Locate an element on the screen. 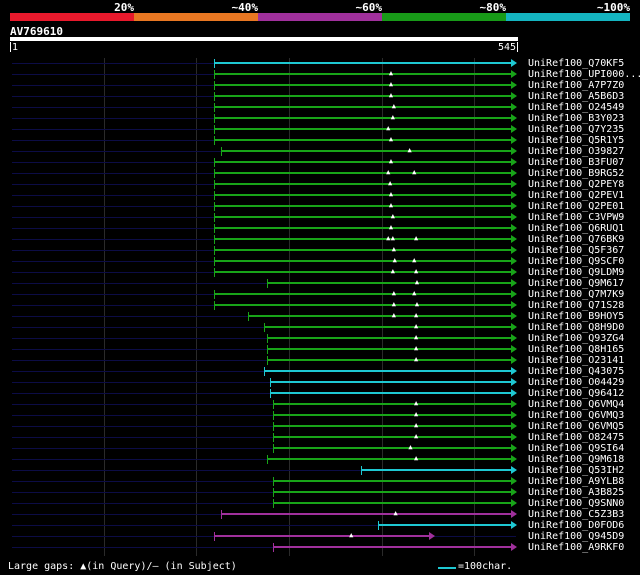 This screenshot has height=575, width=640. hit-label-link: UniRef100_D0FOD6 is located at coordinates (576, 525).